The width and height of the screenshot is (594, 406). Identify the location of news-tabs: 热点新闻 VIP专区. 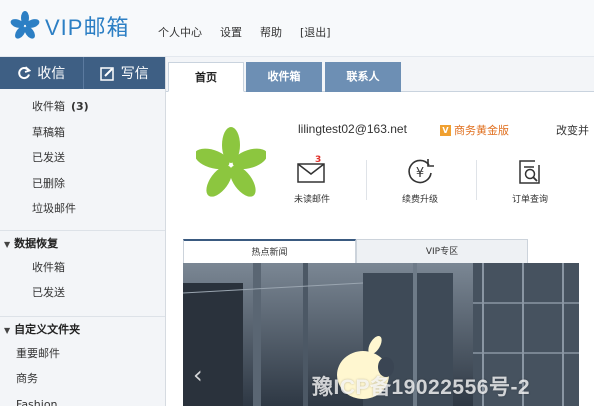
(381, 251).